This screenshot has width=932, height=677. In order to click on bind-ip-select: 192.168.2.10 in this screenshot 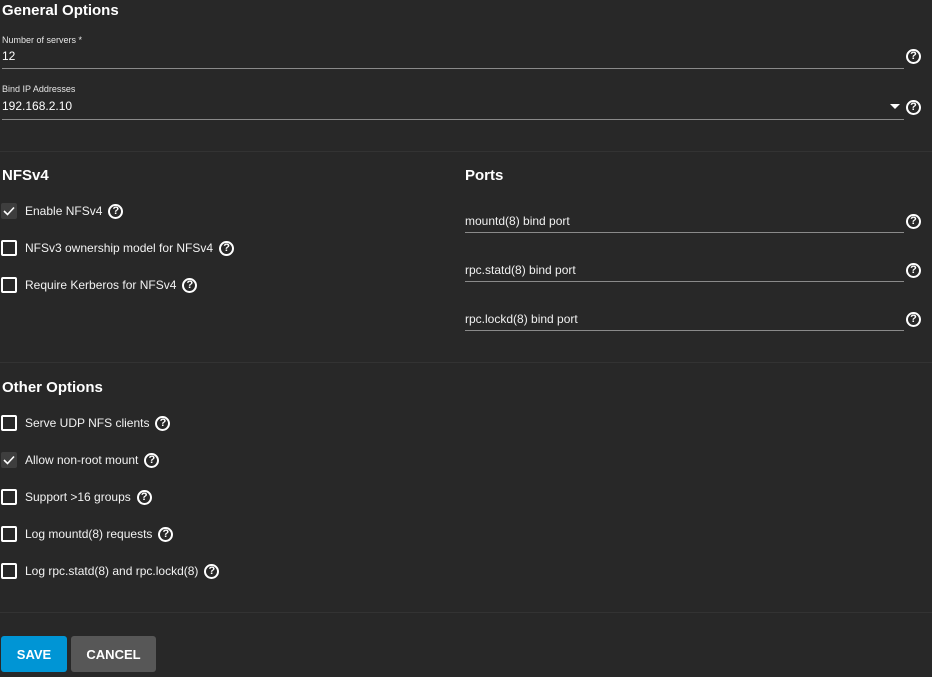, I will do `click(37, 106)`.